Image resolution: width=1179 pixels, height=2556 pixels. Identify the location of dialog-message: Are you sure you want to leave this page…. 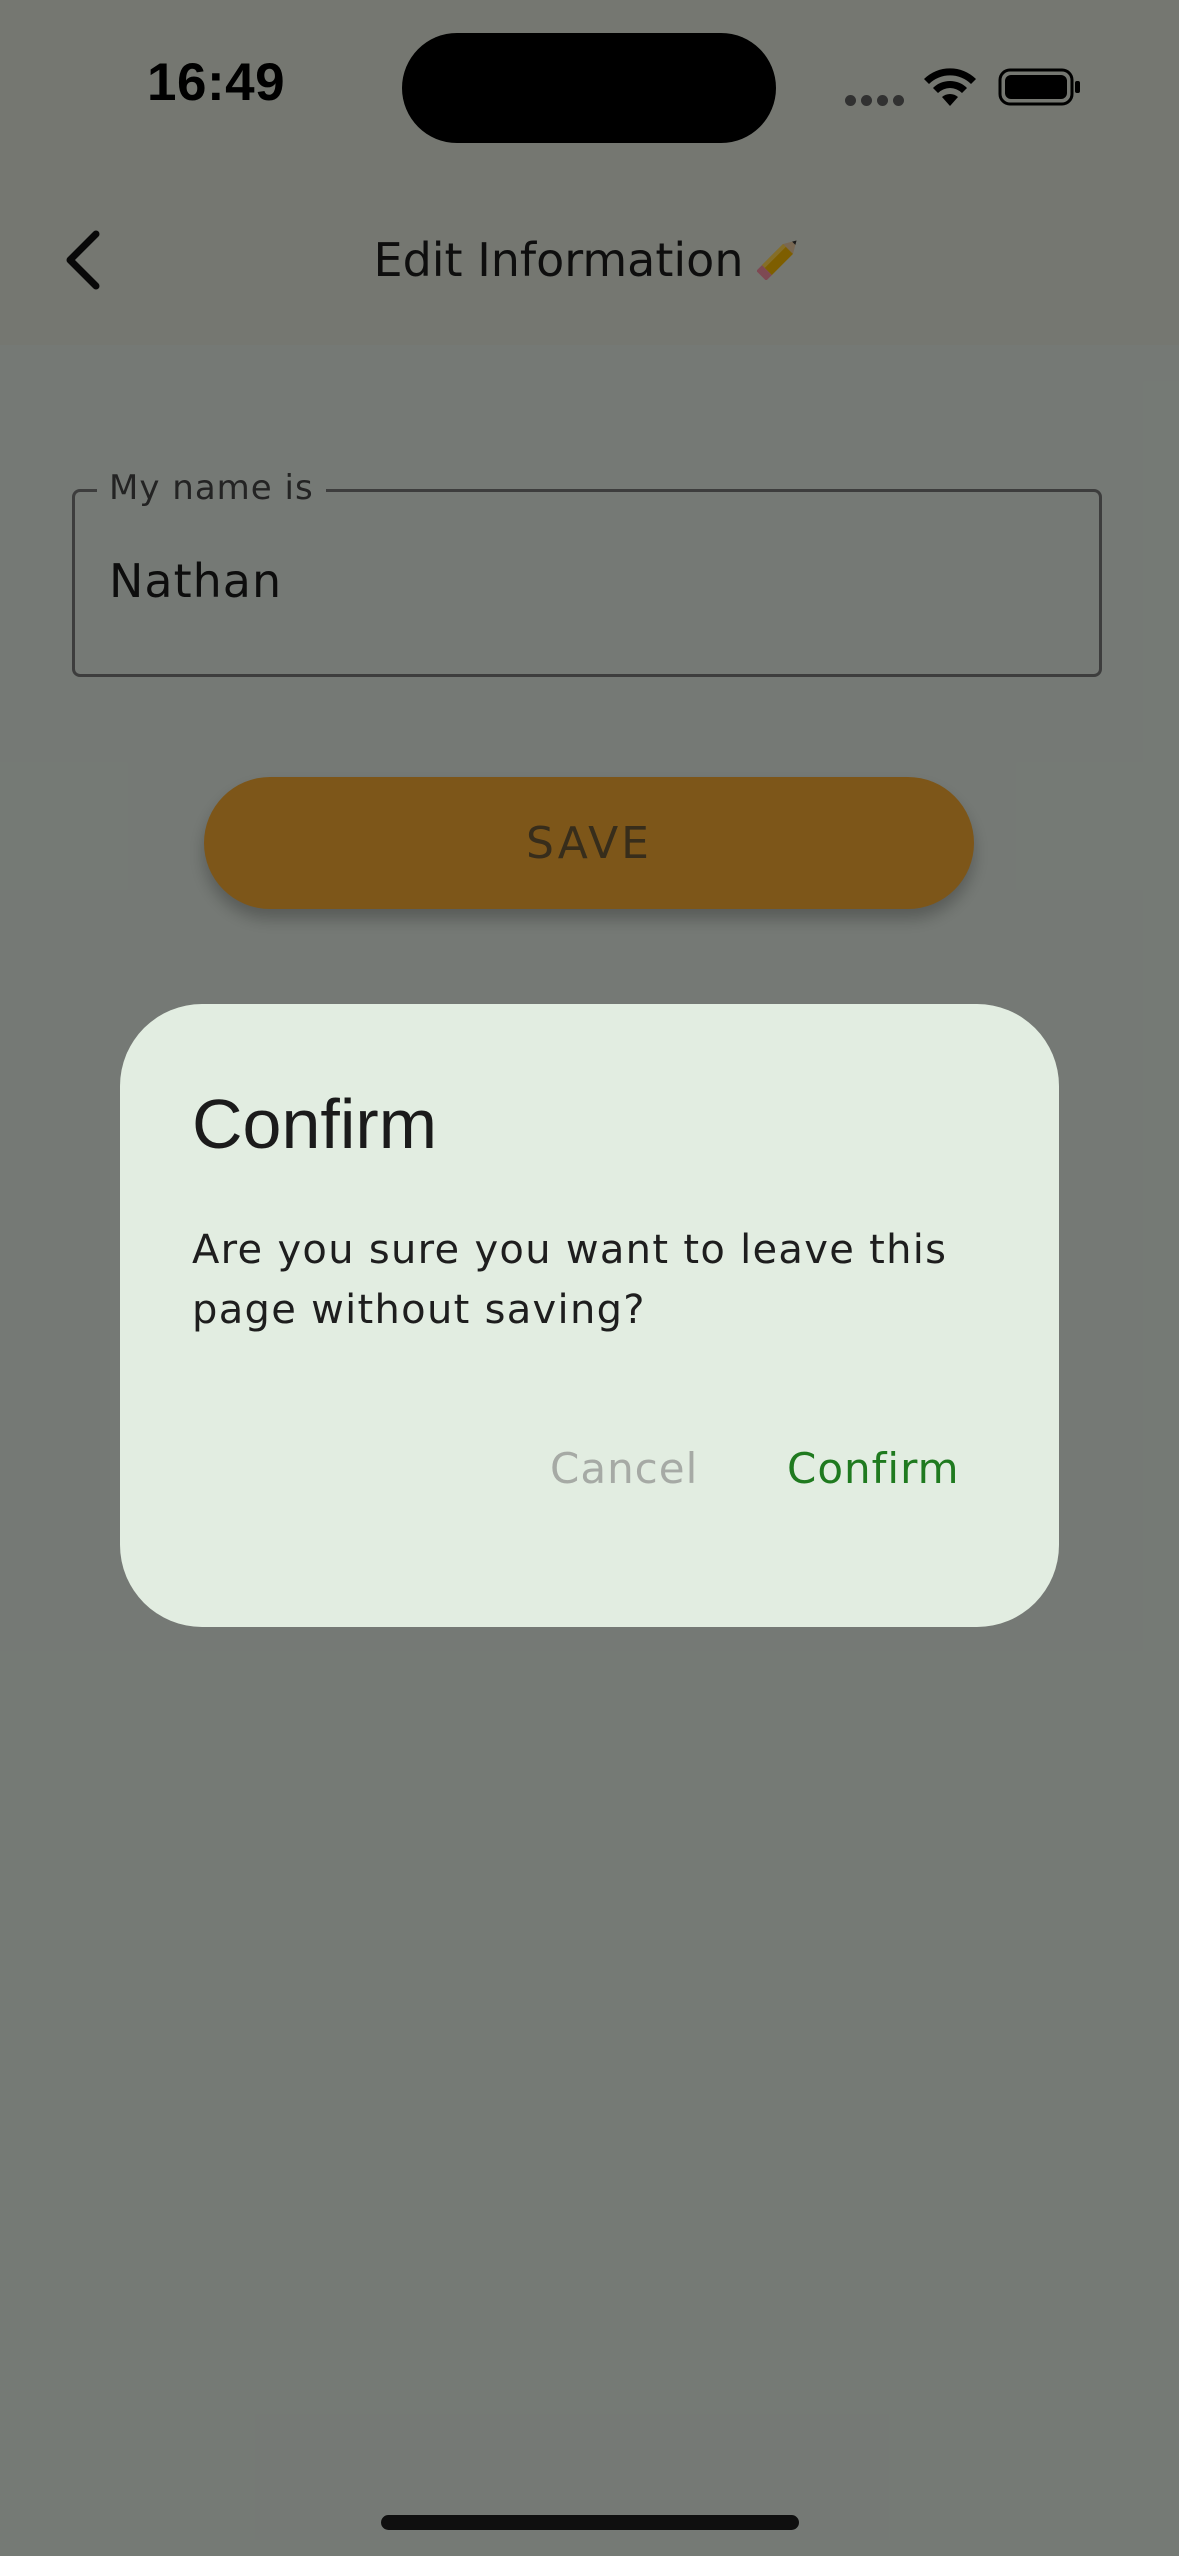
(570, 1280).